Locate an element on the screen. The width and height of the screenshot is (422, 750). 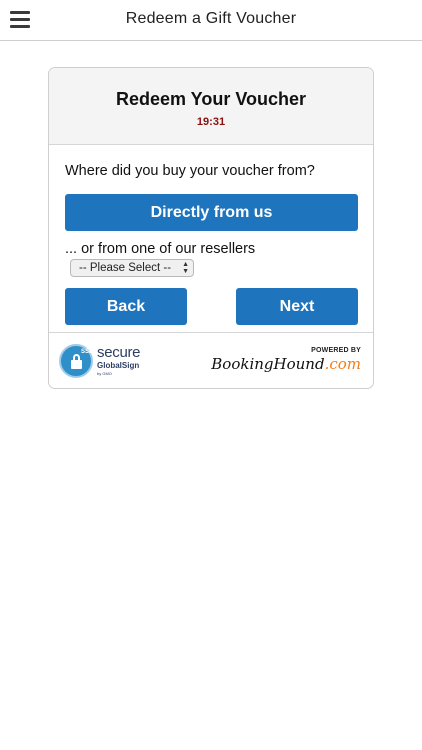
ssl-secure-badge: SSL secure GlobalSign by GMO is located at coordinates (109, 361).